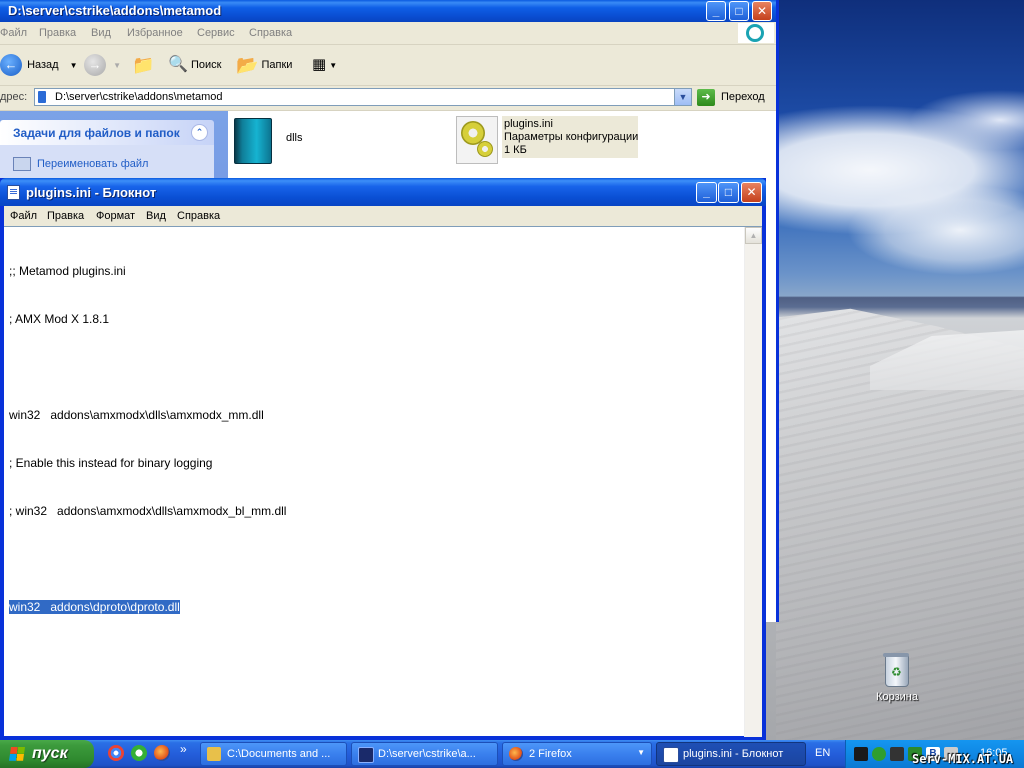 The width and height of the screenshot is (1024, 768). What do you see at coordinates (270, 33) in the screenshot?
I see `menu-help: Справка` at bounding box center [270, 33].